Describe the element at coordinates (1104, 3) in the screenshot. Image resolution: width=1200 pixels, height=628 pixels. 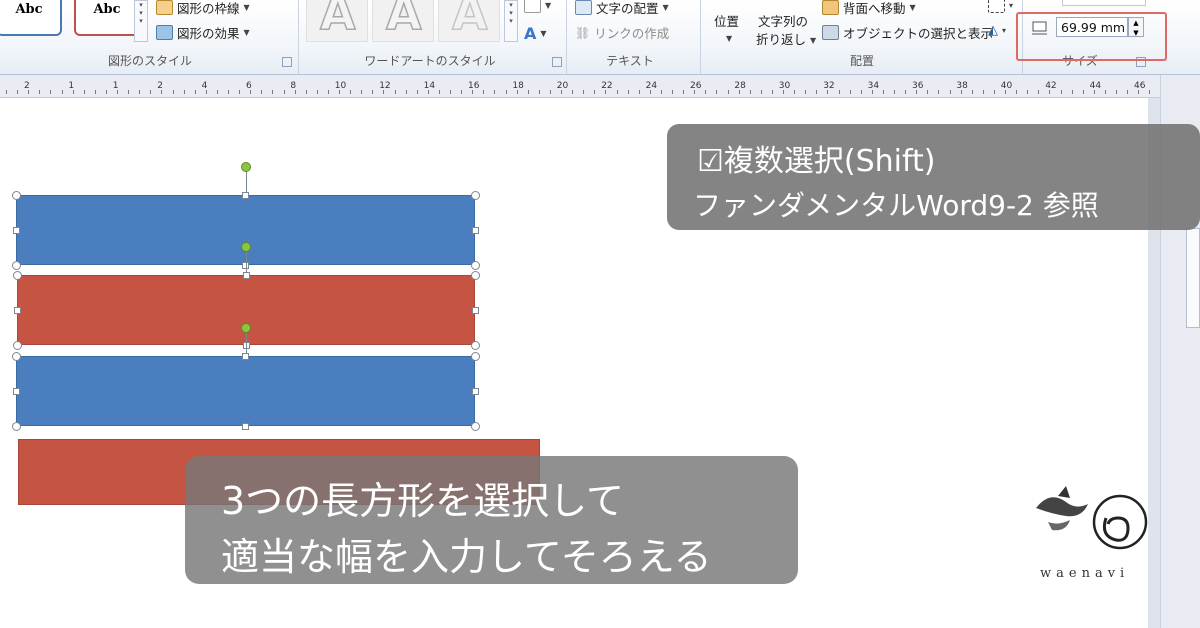
I see `height-field` at that location.